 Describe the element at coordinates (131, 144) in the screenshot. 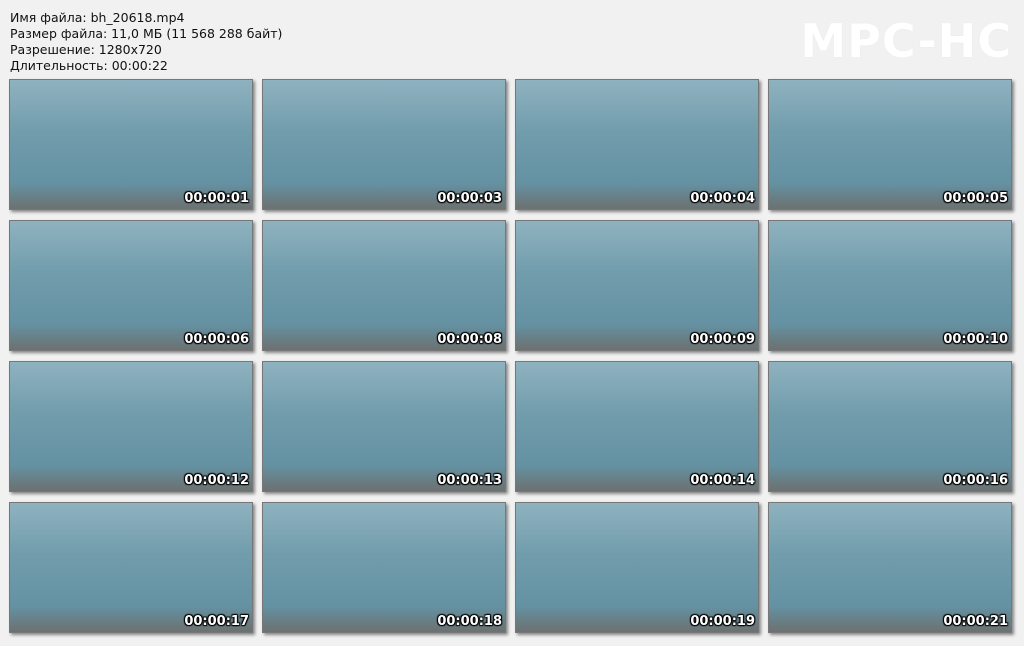

I see `thumbnail-frame: 00:00:01` at that location.